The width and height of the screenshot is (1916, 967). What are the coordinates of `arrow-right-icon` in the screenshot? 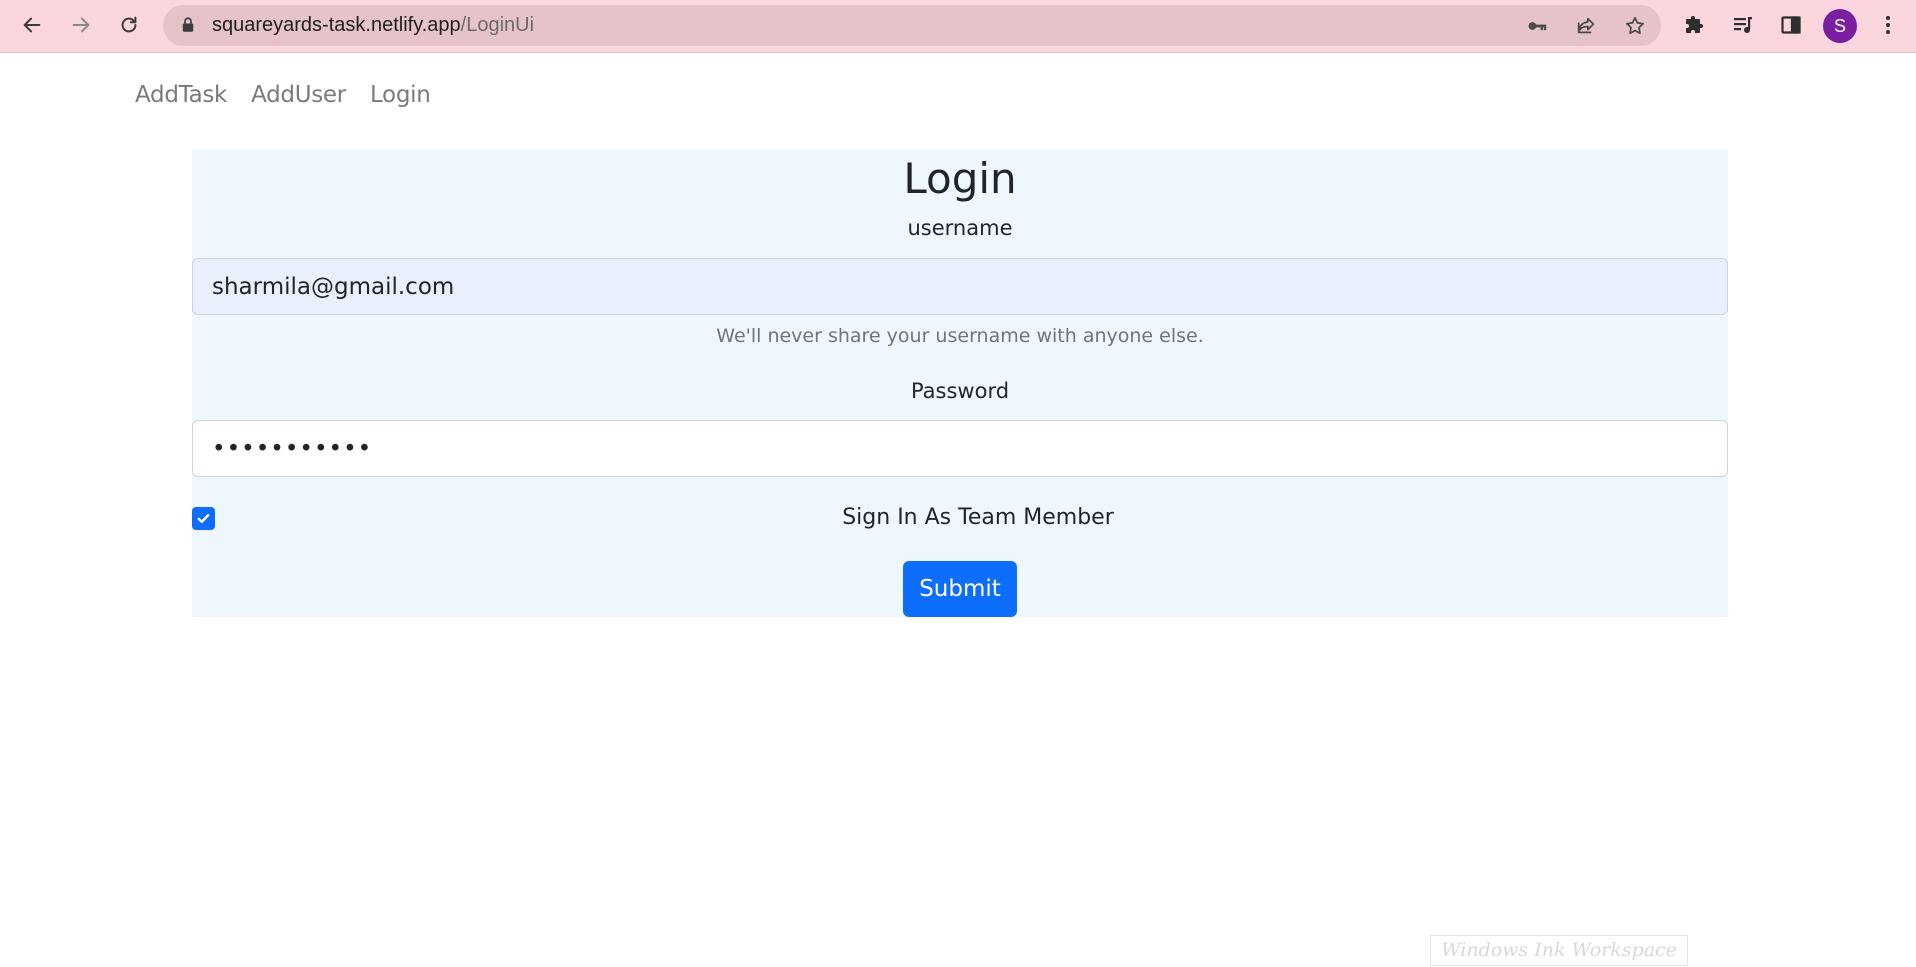 It's located at (81, 25).